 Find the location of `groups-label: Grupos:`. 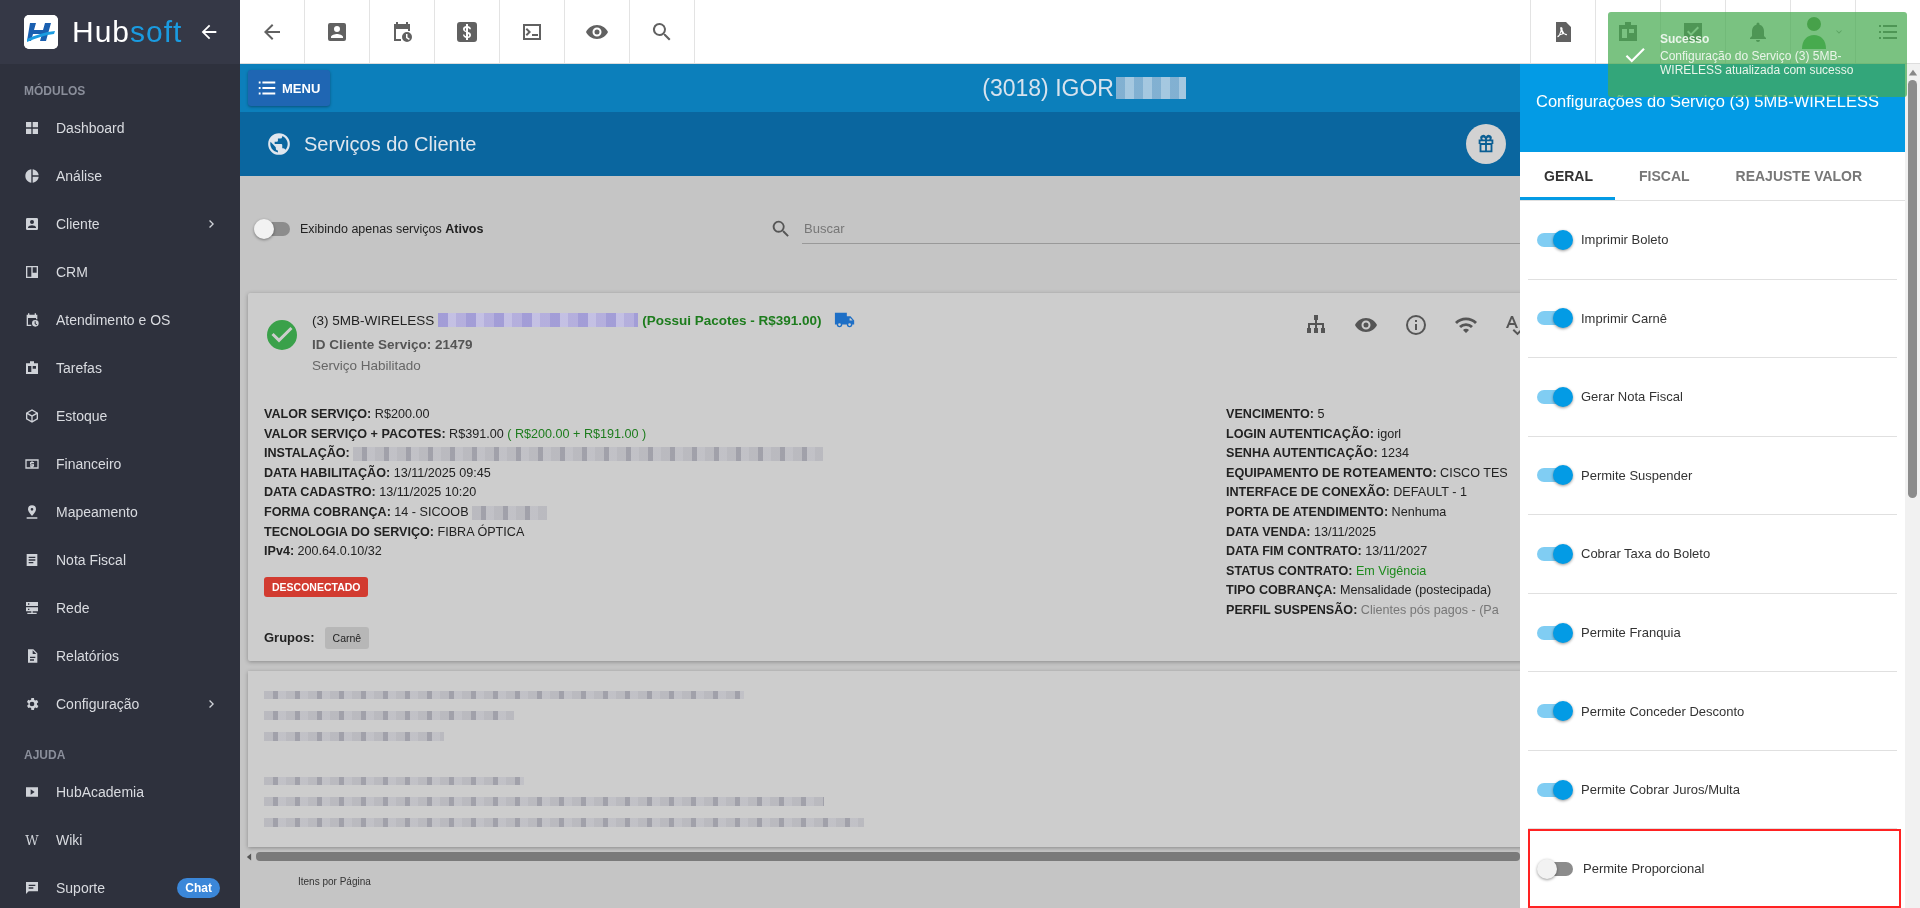

groups-label: Grupos: is located at coordinates (289, 638).